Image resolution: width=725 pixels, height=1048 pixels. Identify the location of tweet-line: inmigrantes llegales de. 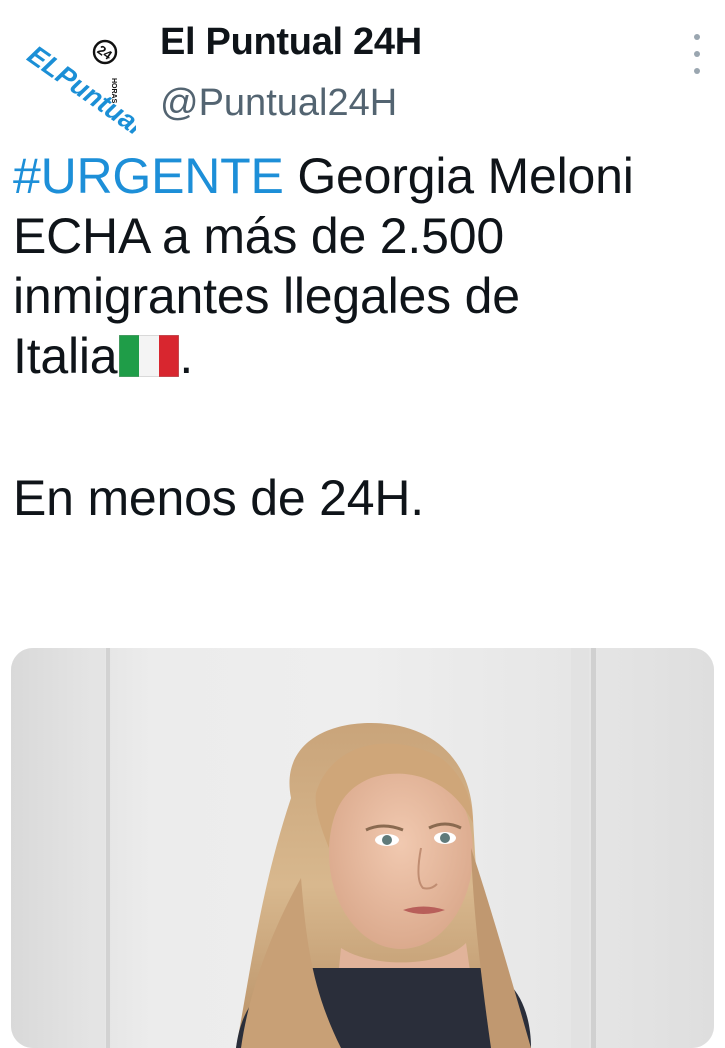
(266, 296).